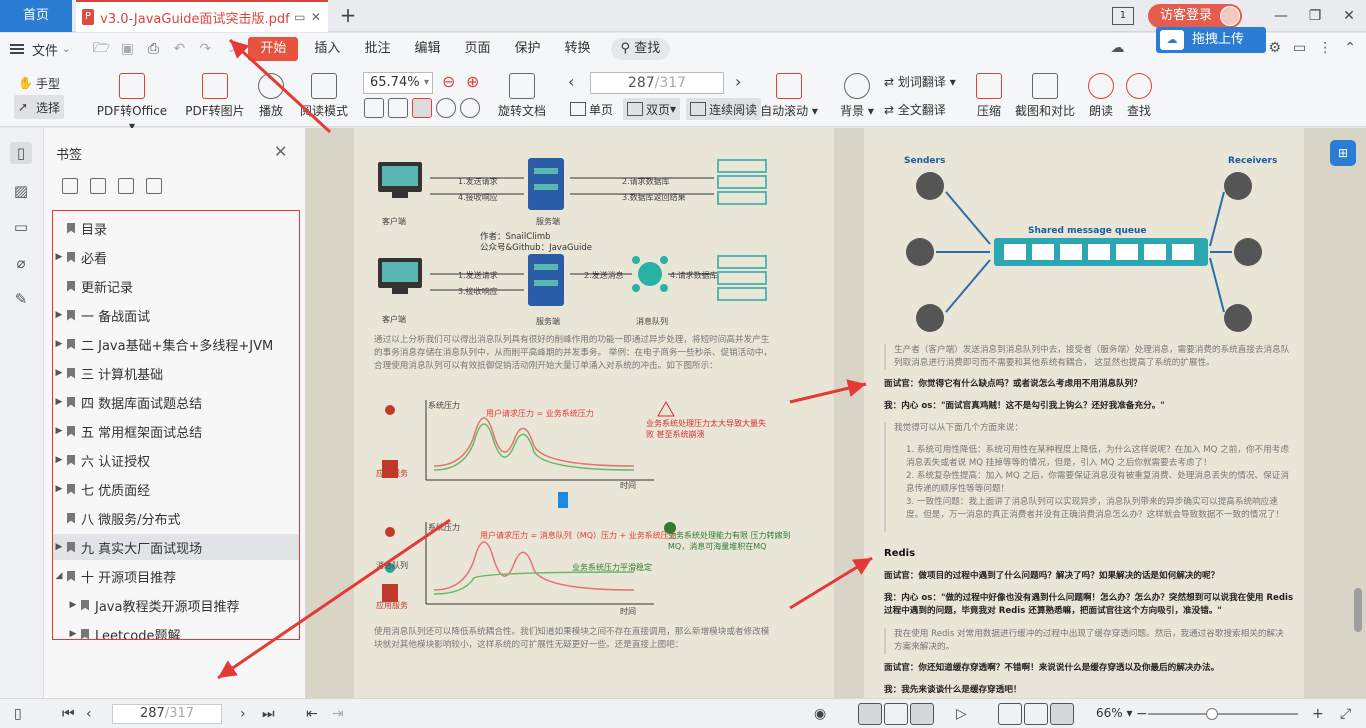 This screenshot has width=1366, height=728. Describe the element at coordinates (327, 49) in the screenshot. I see `menu-insert: 插入` at that location.